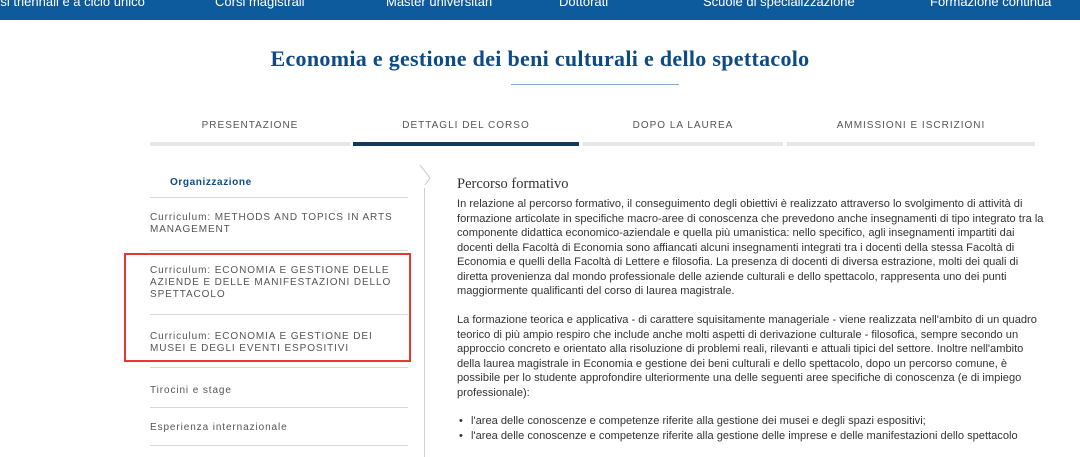 Image resolution: width=1080 pixels, height=457 pixels. What do you see at coordinates (279, 391) in the screenshot?
I see `sidebar-item-tirocini-stage: Tirocini e stage` at bounding box center [279, 391].